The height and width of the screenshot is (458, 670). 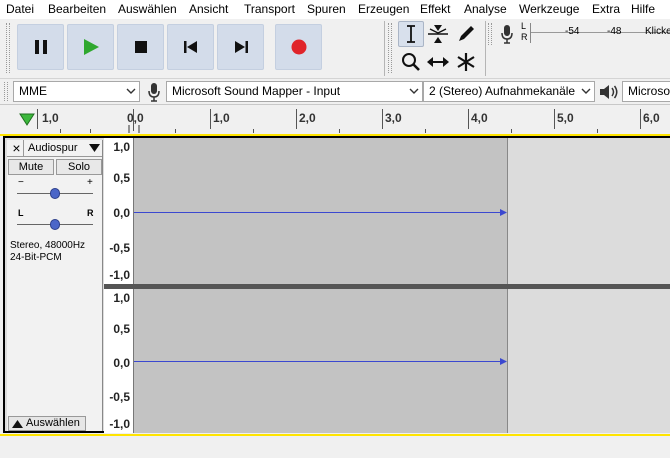 I want to click on magnifier-icon, so click(x=411, y=62).